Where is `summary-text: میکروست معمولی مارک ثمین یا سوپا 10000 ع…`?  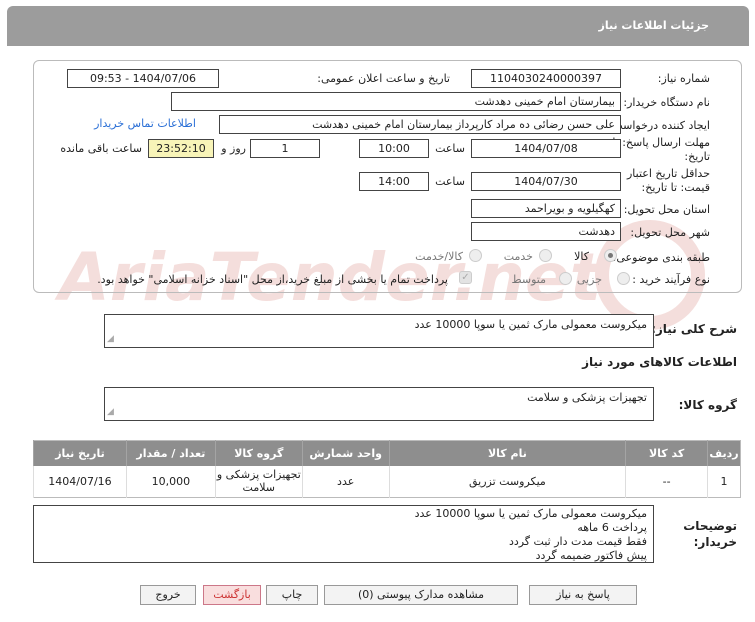 summary-text: میکروست معمولی مارک ثمین یا سوپا 10000 ع… is located at coordinates (530, 324).